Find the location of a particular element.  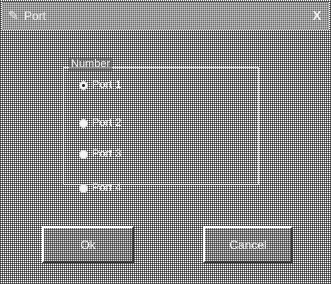

radio-port-1: Port 1 is located at coordinates (100, 85).